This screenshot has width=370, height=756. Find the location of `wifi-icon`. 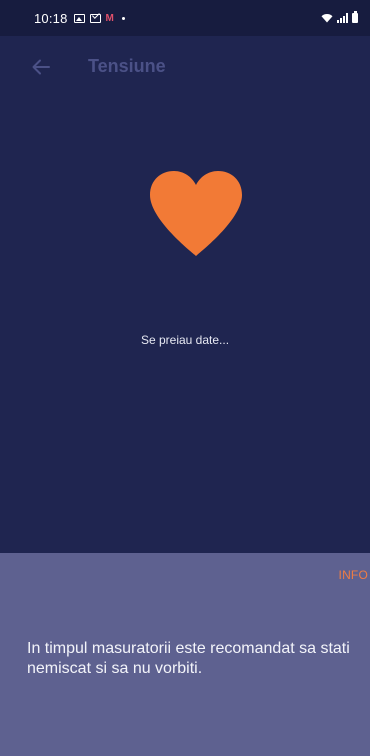

wifi-icon is located at coordinates (327, 18).